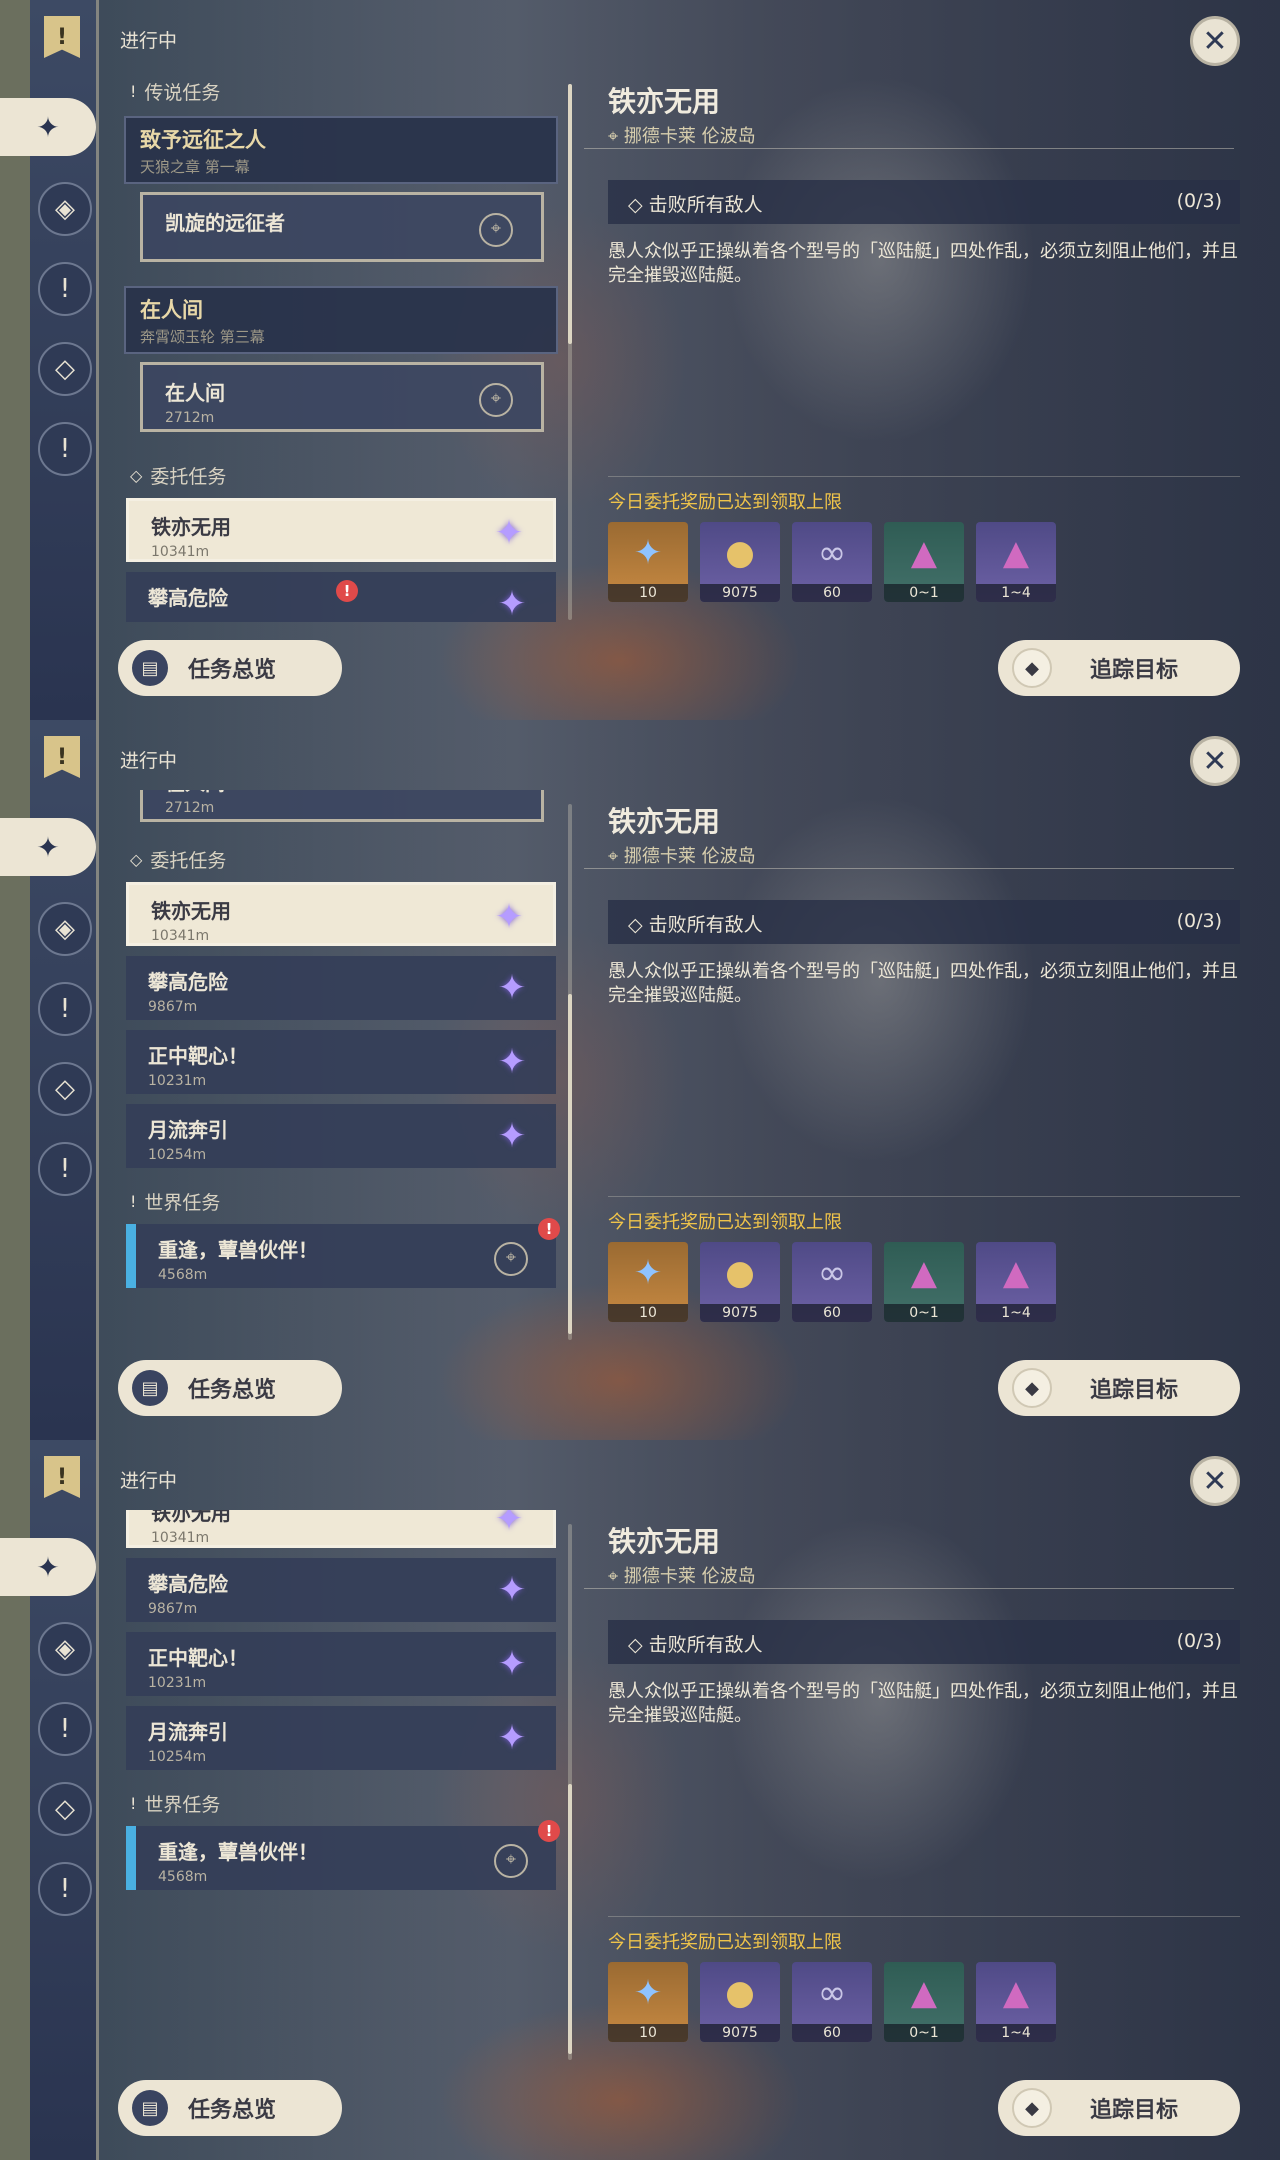 The image size is (1280, 2160). What do you see at coordinates (341, 597) in the screenshot?
I see `commission-item: 攀高危险 ✦ !` at bounding box center [341, 597].